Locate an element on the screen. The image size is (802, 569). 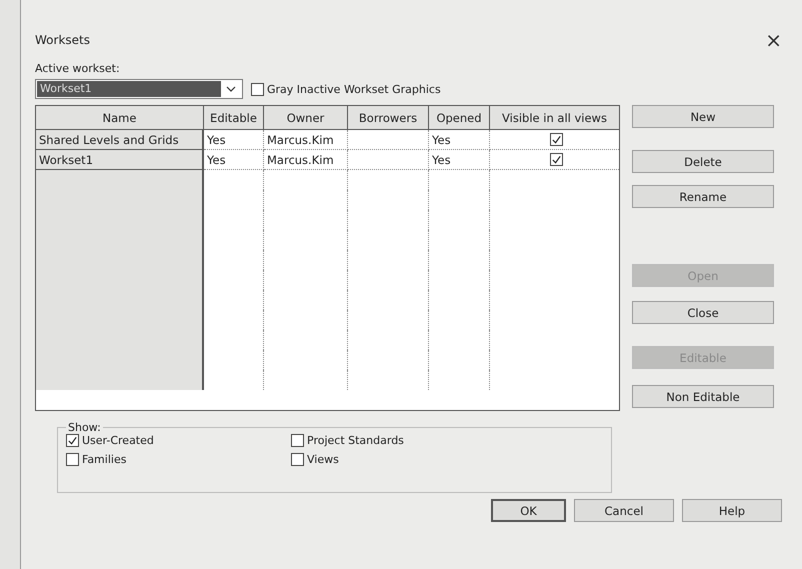
filter-checkbox: Families is located at coordinates (178, 459).